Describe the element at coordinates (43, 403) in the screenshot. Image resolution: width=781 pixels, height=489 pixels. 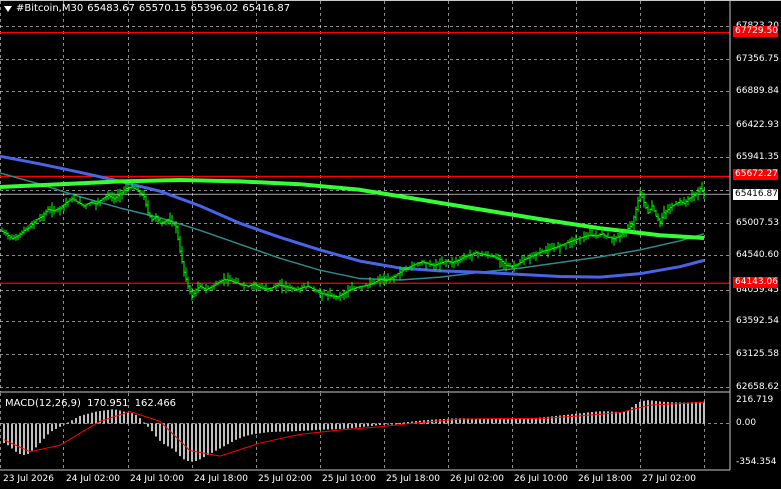
I see `macd-title: MACD(12,26,9)` at that location.